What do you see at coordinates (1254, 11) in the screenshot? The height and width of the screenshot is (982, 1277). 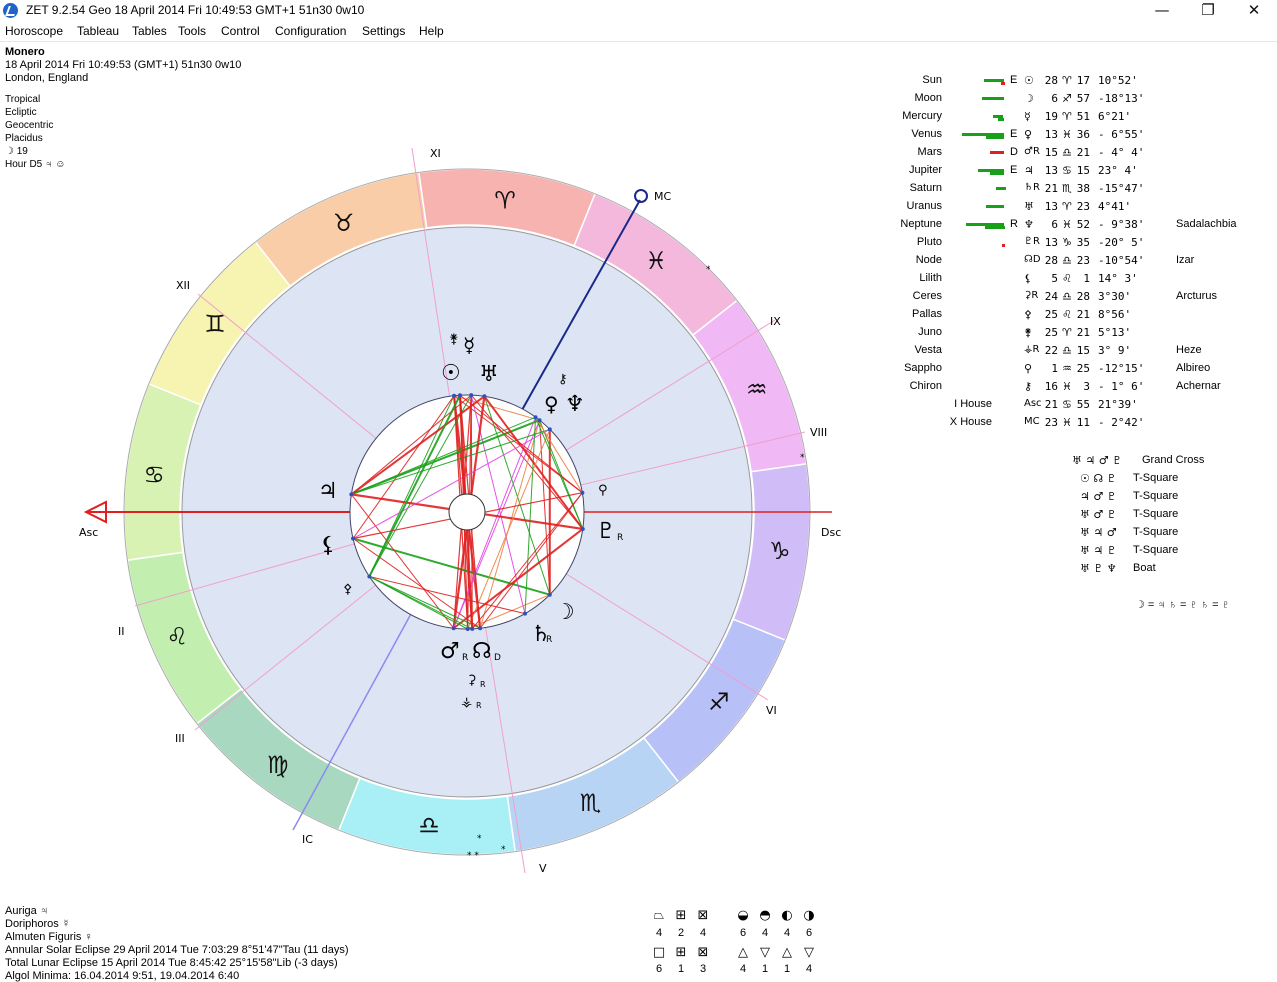 I see `close-button: ✕` at bounding box center [1254, 11].